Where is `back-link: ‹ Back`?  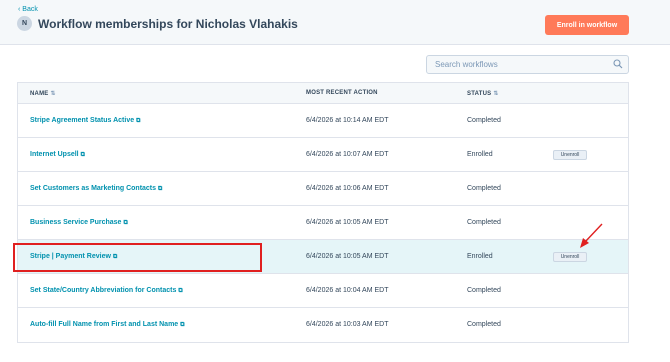
back-link: ‹ Back is located at coordinates (28, 9).